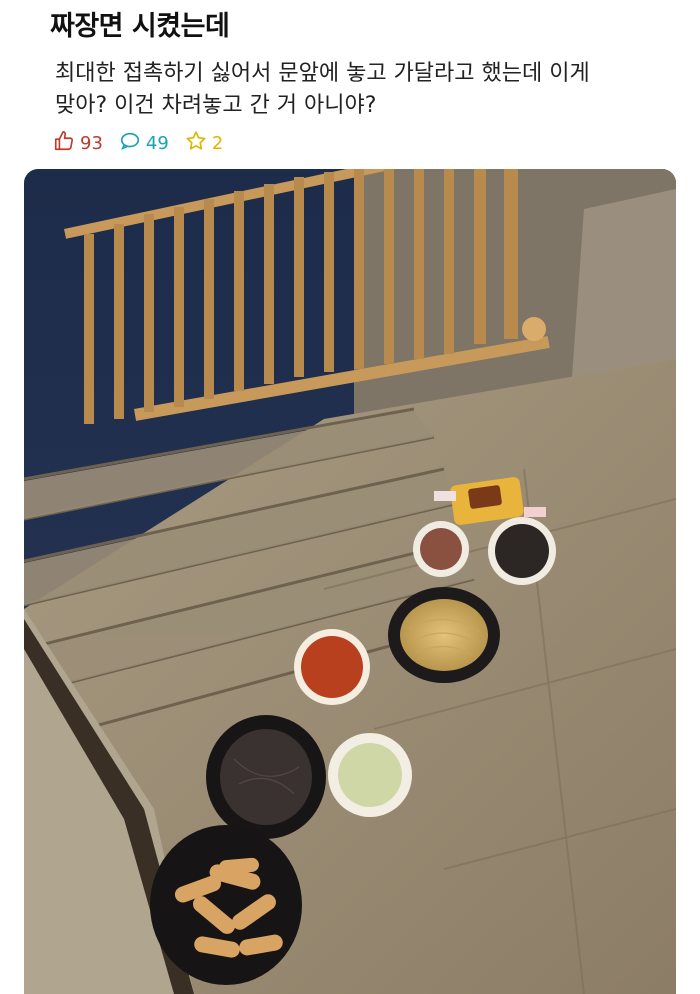  Describe the element at coordinates (64, 143) in the screenshot. I see `thumbs-up-icon` at that location.